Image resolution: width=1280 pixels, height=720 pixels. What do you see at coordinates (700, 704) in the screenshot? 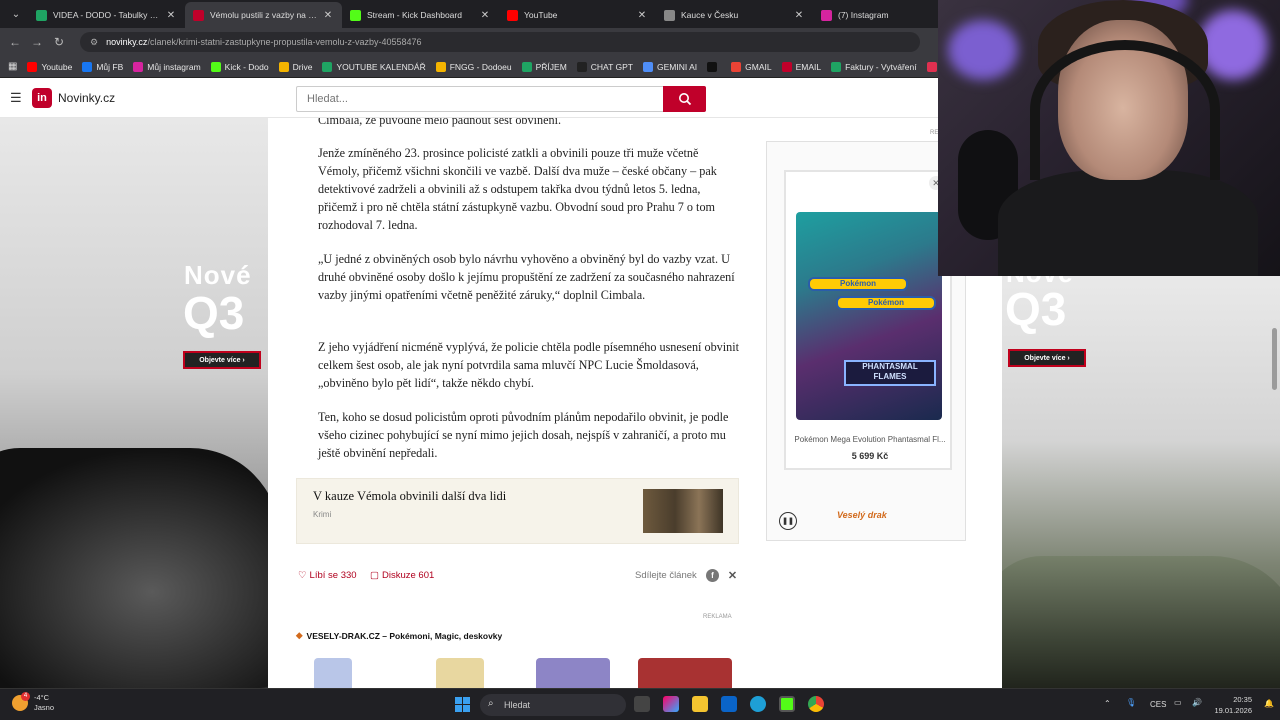
I see `file-explorer-icon` at bounding box center [700, 704].